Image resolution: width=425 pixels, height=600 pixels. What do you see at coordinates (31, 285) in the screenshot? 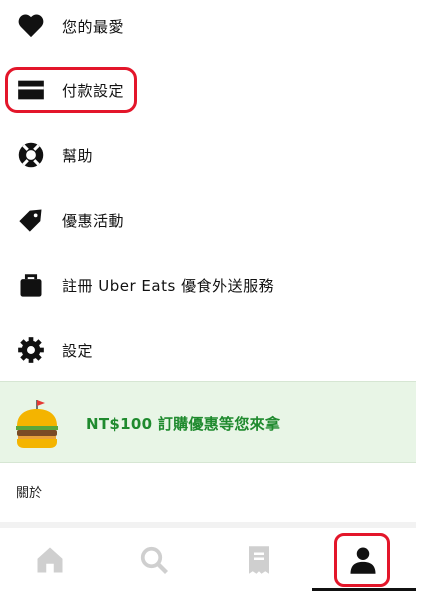
I see `bag-icon` at bounding box center [31, 285].